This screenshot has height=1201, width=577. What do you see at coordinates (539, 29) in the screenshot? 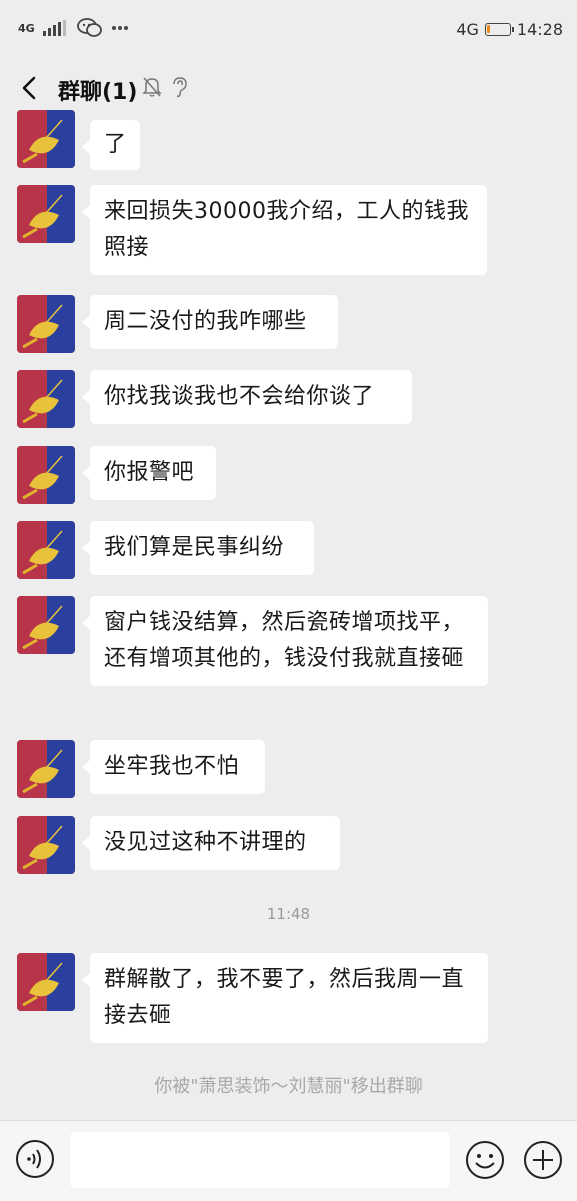
I see `clock: 14:28` at bounding box center [539, 29].